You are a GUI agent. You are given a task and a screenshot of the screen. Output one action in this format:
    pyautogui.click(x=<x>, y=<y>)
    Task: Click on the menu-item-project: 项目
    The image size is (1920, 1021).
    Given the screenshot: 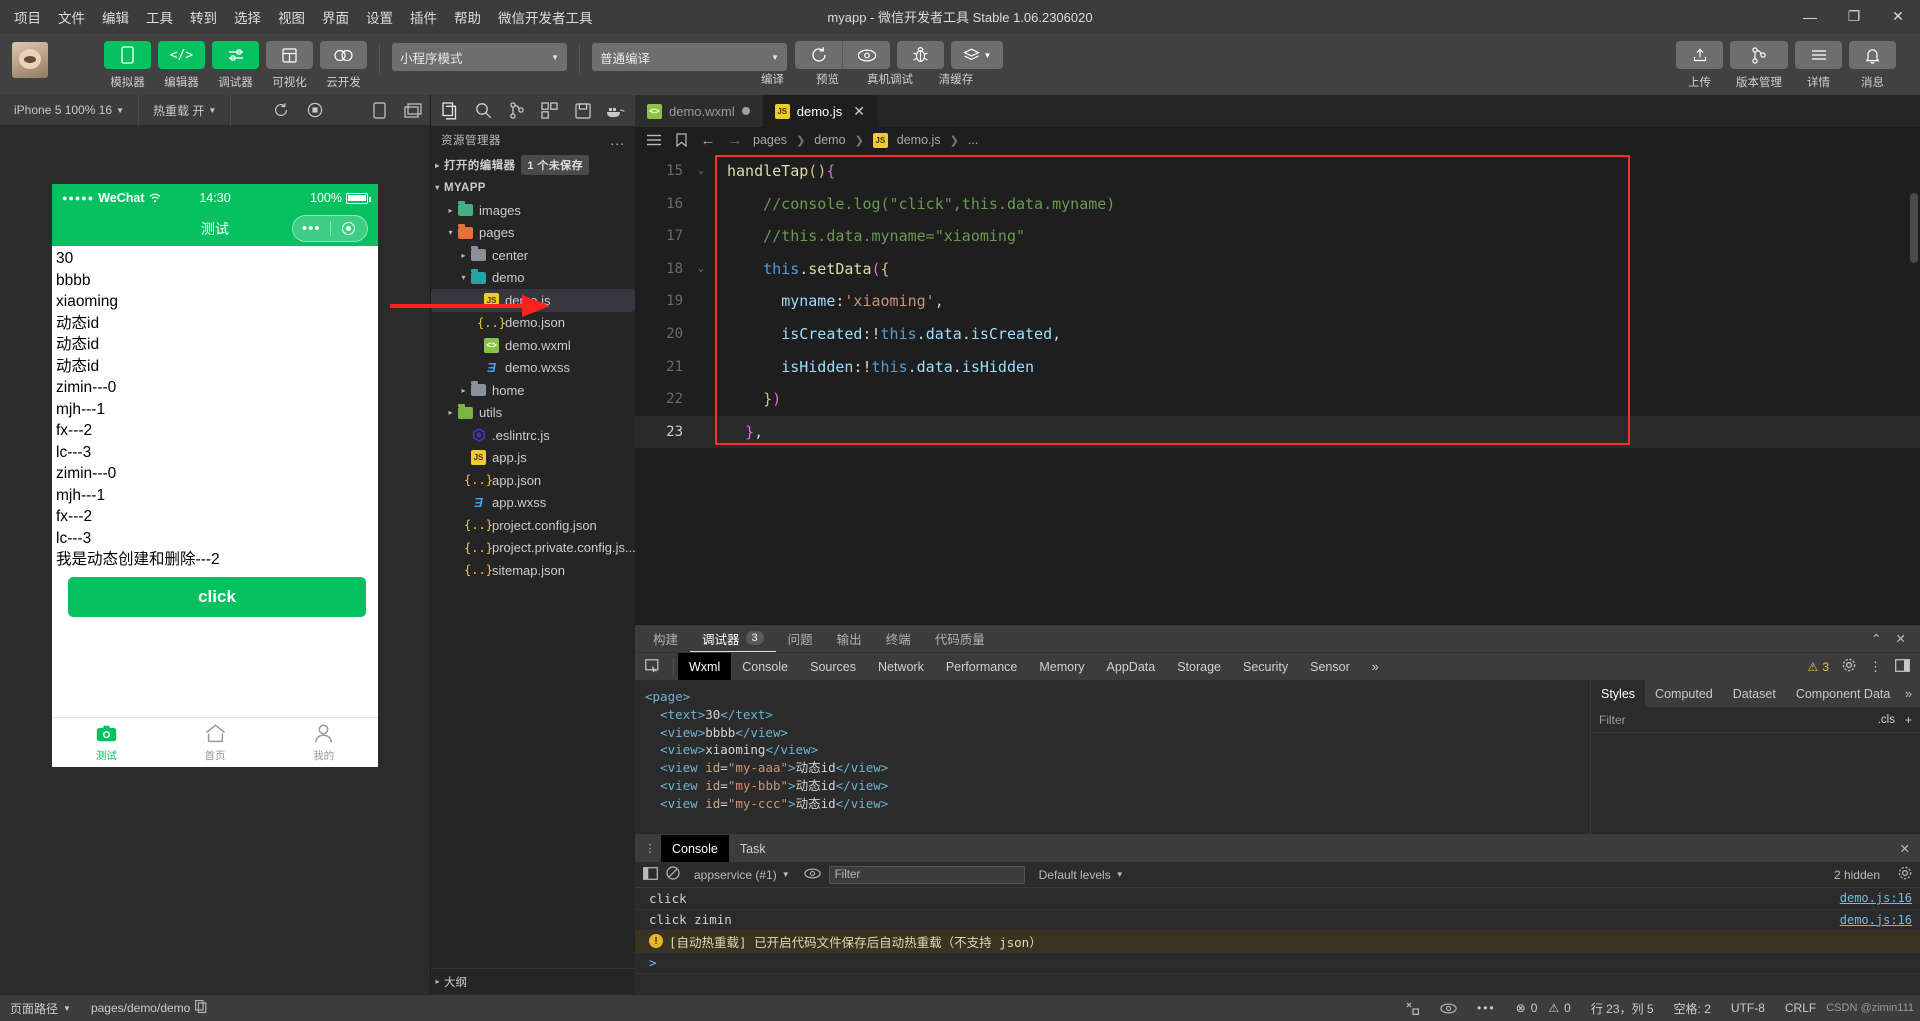 What is the action you would take?
    pyautogui.click(x=27, y=17)
    